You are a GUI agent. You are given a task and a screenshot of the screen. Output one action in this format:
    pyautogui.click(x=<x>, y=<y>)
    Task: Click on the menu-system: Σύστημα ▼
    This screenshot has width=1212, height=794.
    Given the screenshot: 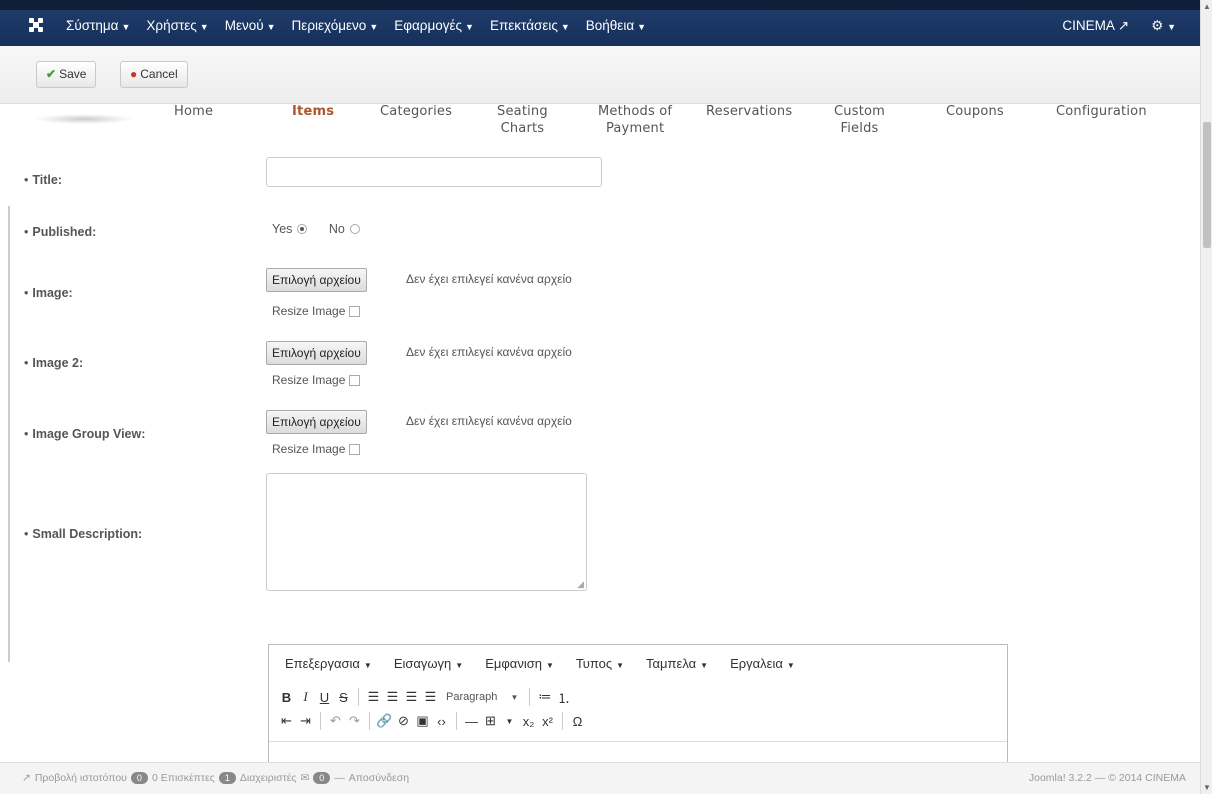 What is the action you would take?
    pyautogui.click(x=98, y=25)
    